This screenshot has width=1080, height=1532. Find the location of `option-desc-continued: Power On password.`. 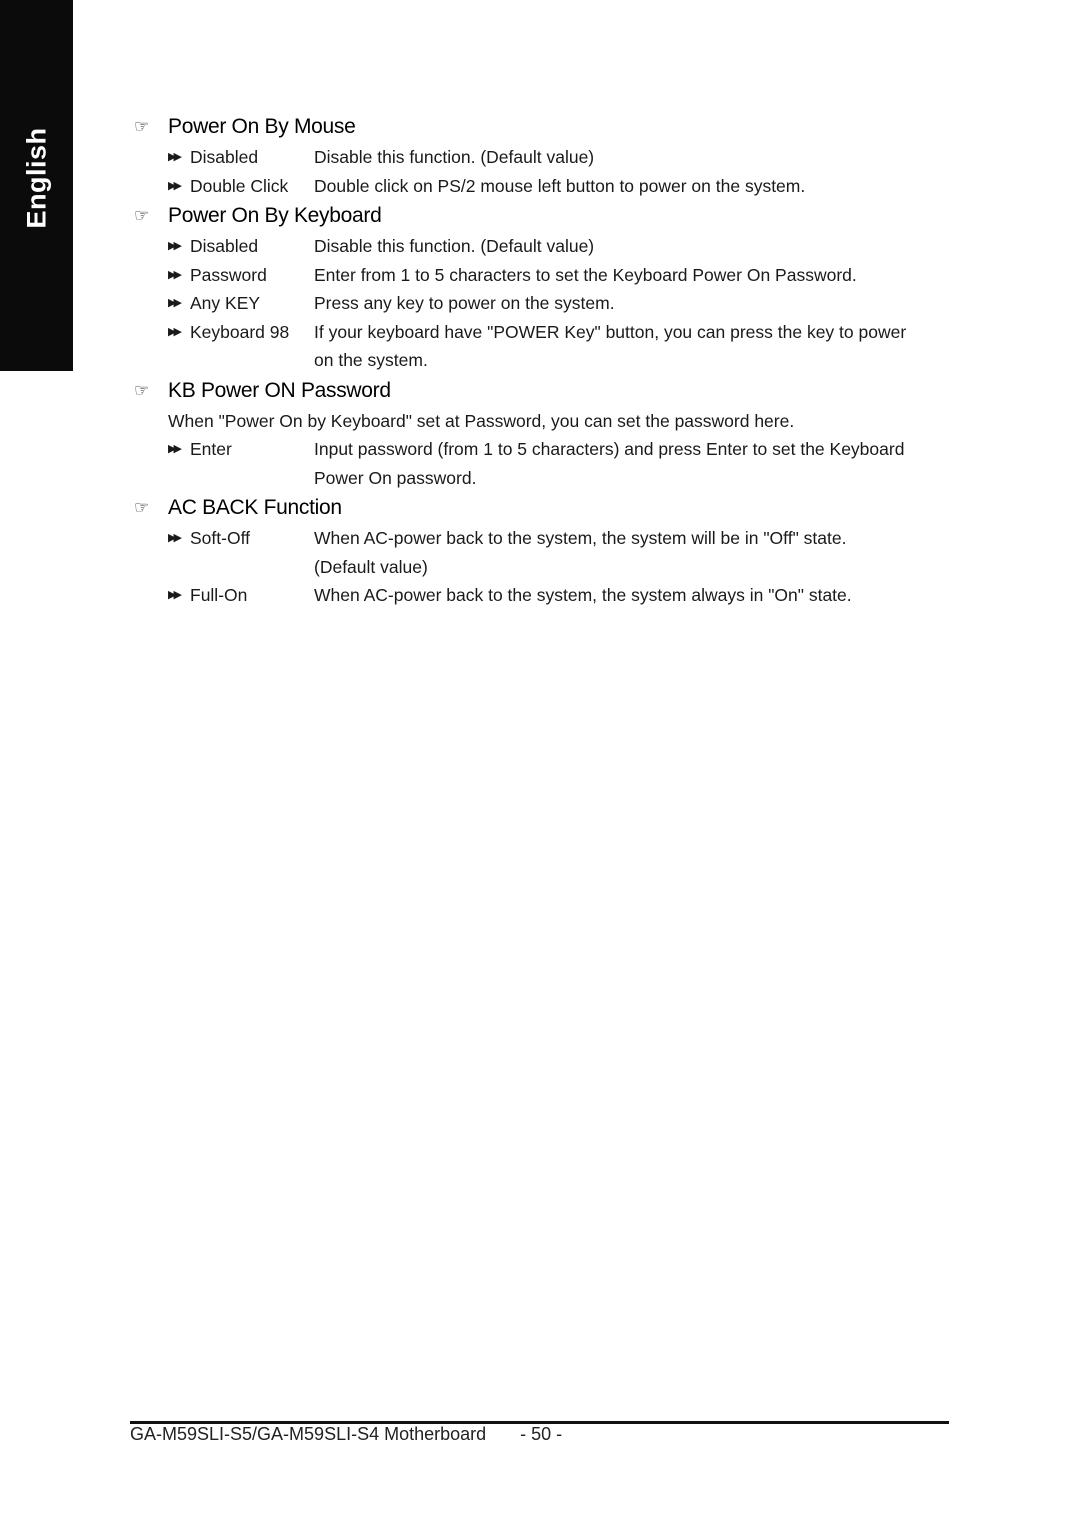

option-desc-continued: Power On password. is located at coordinates (395, 477).